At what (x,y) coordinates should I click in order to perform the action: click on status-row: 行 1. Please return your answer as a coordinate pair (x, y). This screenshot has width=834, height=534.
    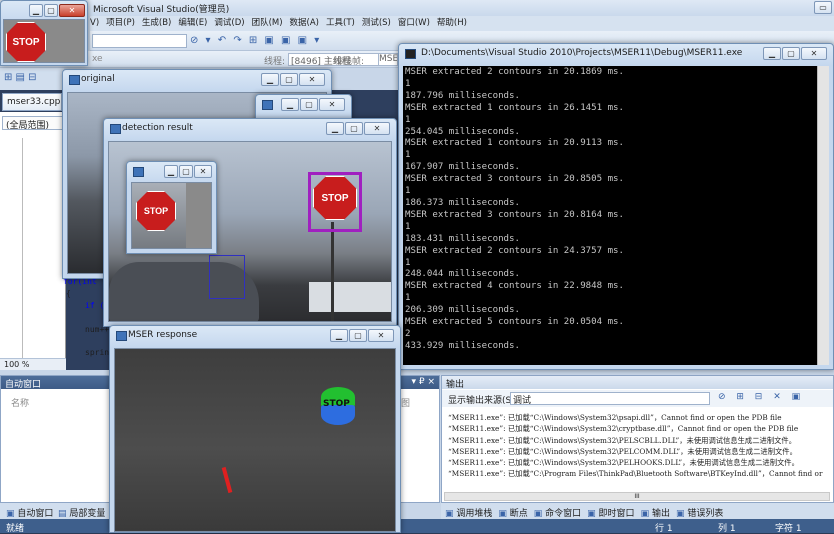
    Looking at the image, I should click on (664, 529).